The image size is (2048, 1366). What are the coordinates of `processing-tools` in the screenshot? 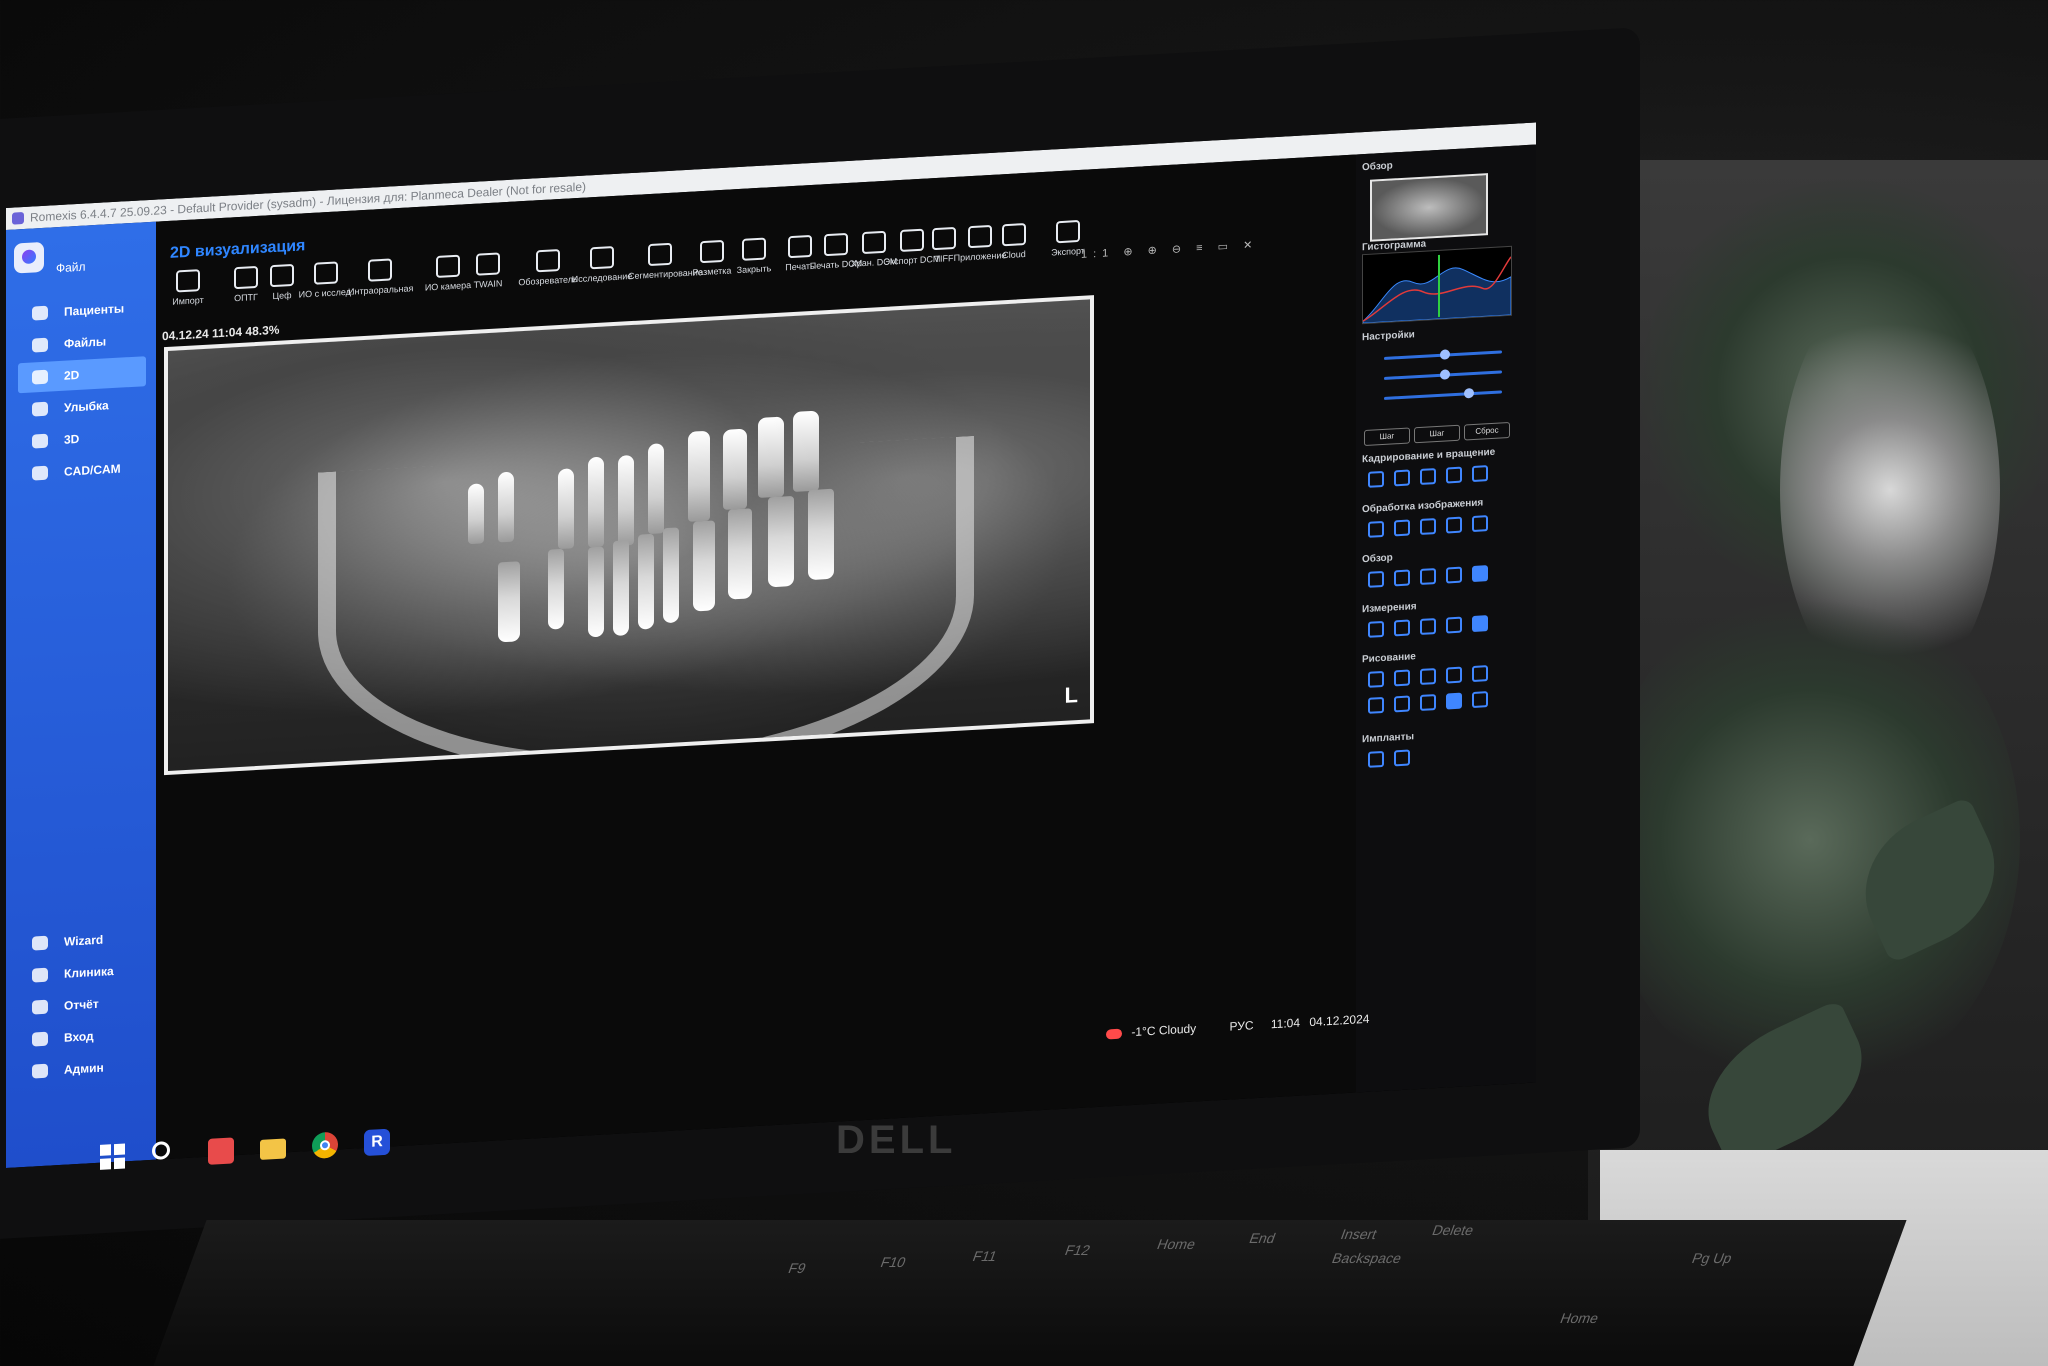 It's located at (1428, 526).